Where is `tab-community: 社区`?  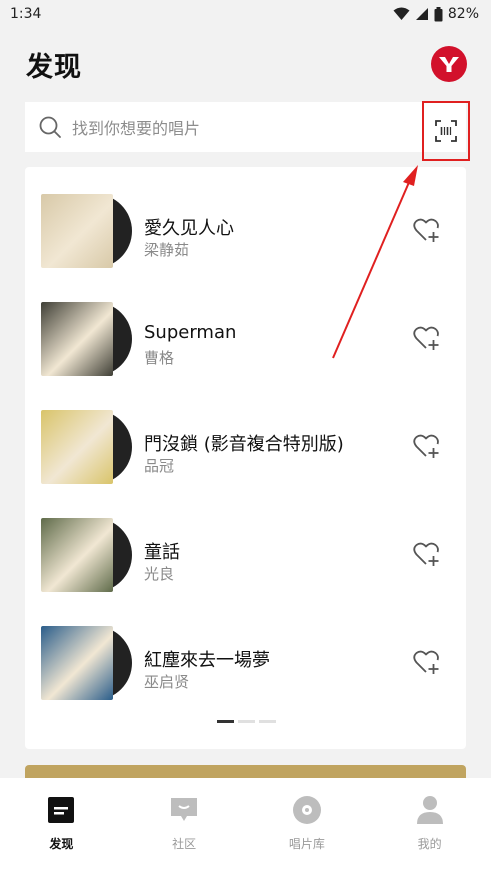
tab-community: 社区 is located at coordinates (184, 825).